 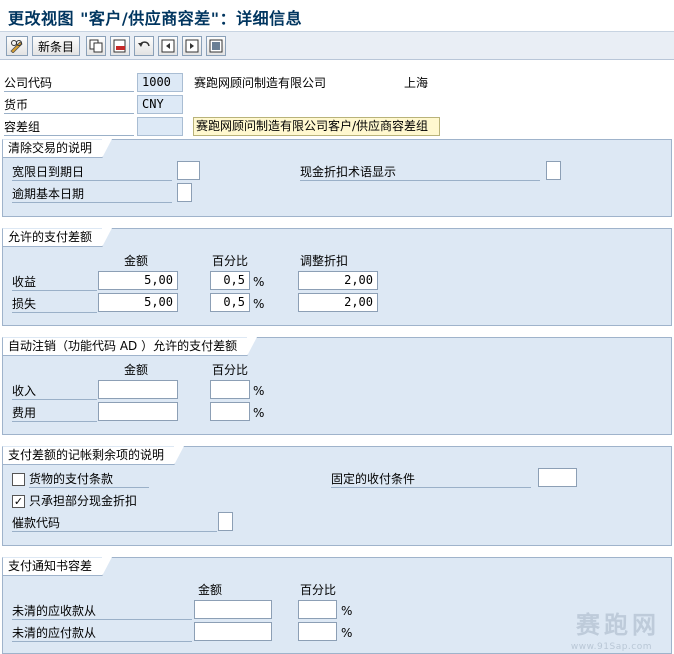 What do you see at coordinates (317, 631) in the screenshot?
I see `payable-percent-field` at bounding box center [317, 631].